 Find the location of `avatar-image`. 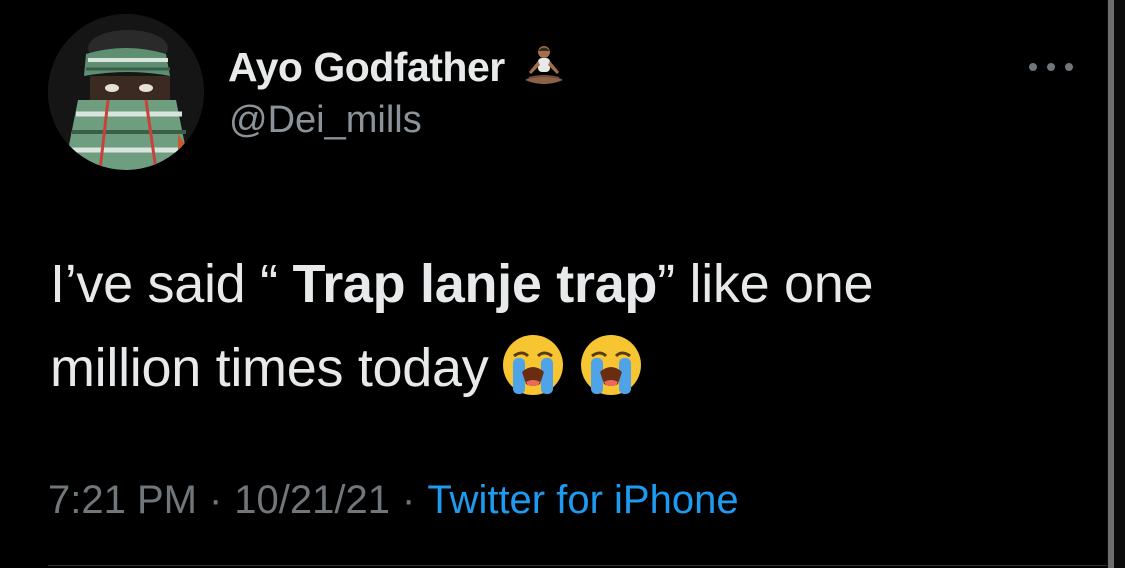

avatar-image is located at coordinates (126, 92).